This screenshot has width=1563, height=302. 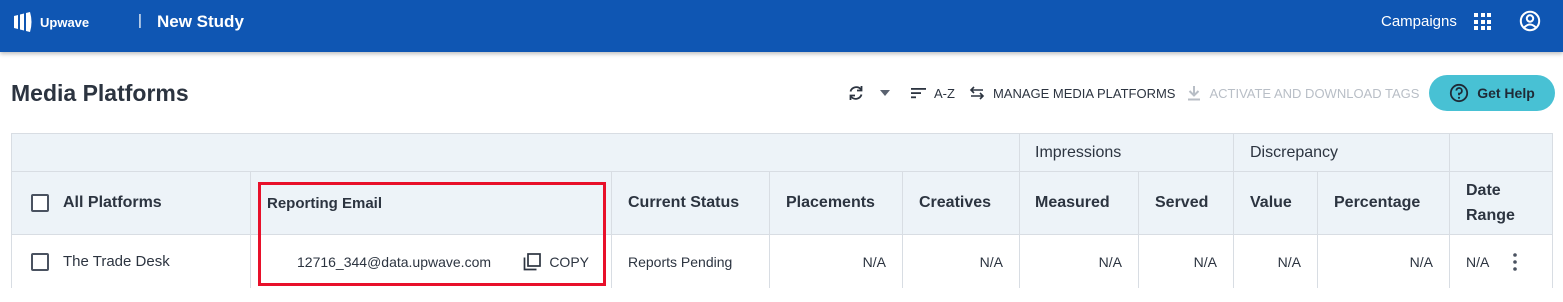 What do you see at coordinates (1194, 92) in the screenshot?
I see `download-icon` at bounding box center [1194, 92].